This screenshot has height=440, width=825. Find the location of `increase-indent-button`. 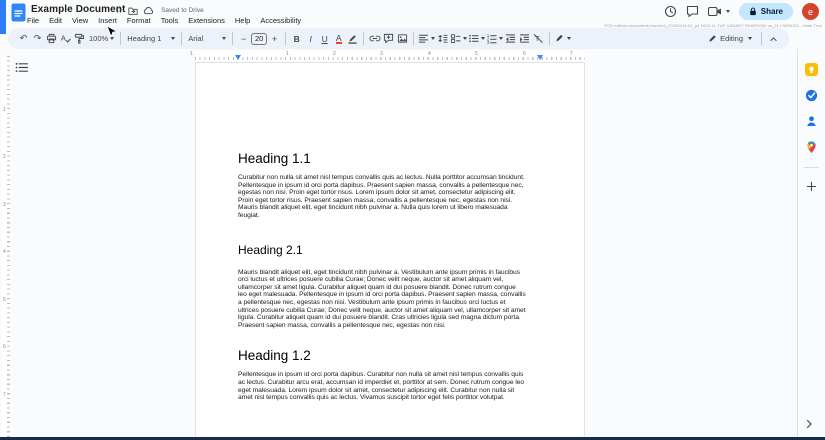

increase-indent-button is located at coordinates (524, 39).